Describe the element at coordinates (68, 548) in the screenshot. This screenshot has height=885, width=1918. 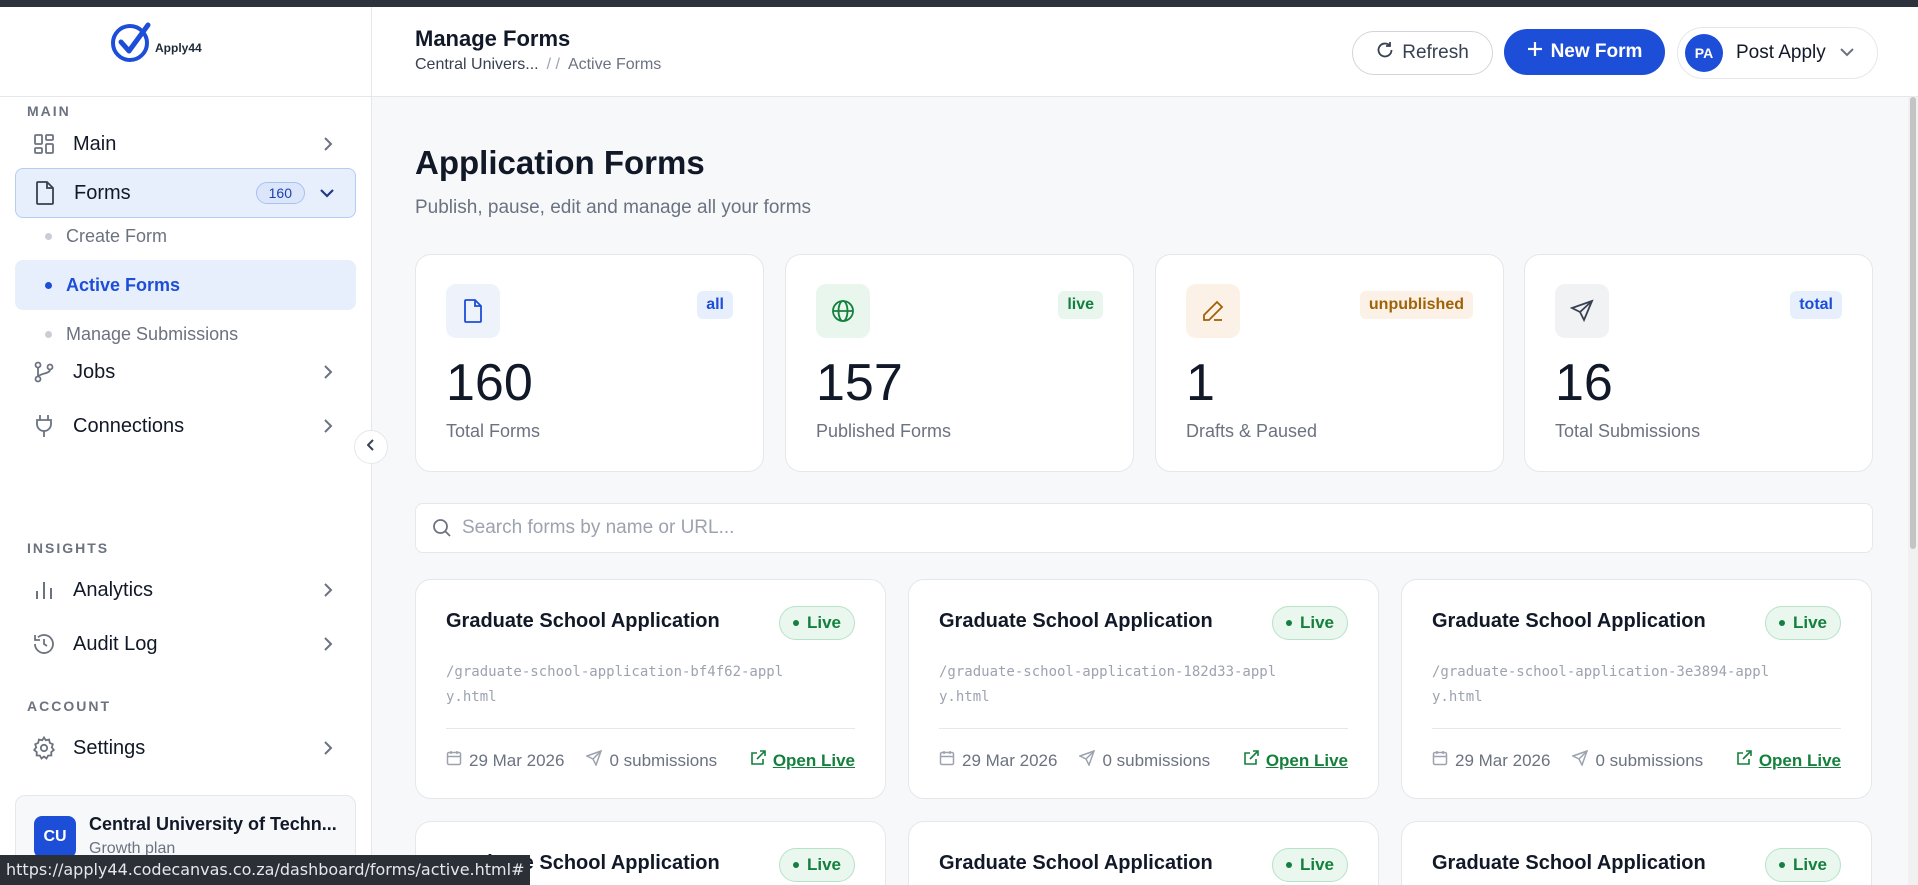
I see `section-label-insights: INSIGHTS` at that location.